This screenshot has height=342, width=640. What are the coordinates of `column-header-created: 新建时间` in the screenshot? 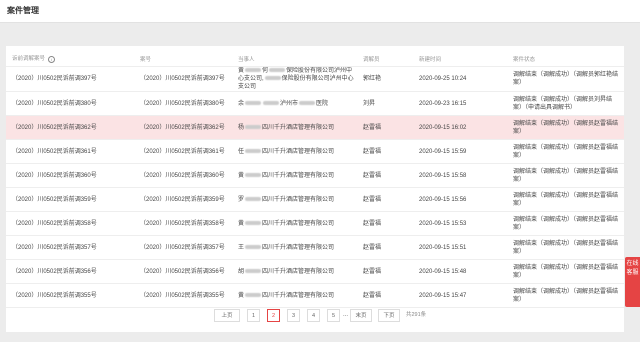 It's located at (460, 59).